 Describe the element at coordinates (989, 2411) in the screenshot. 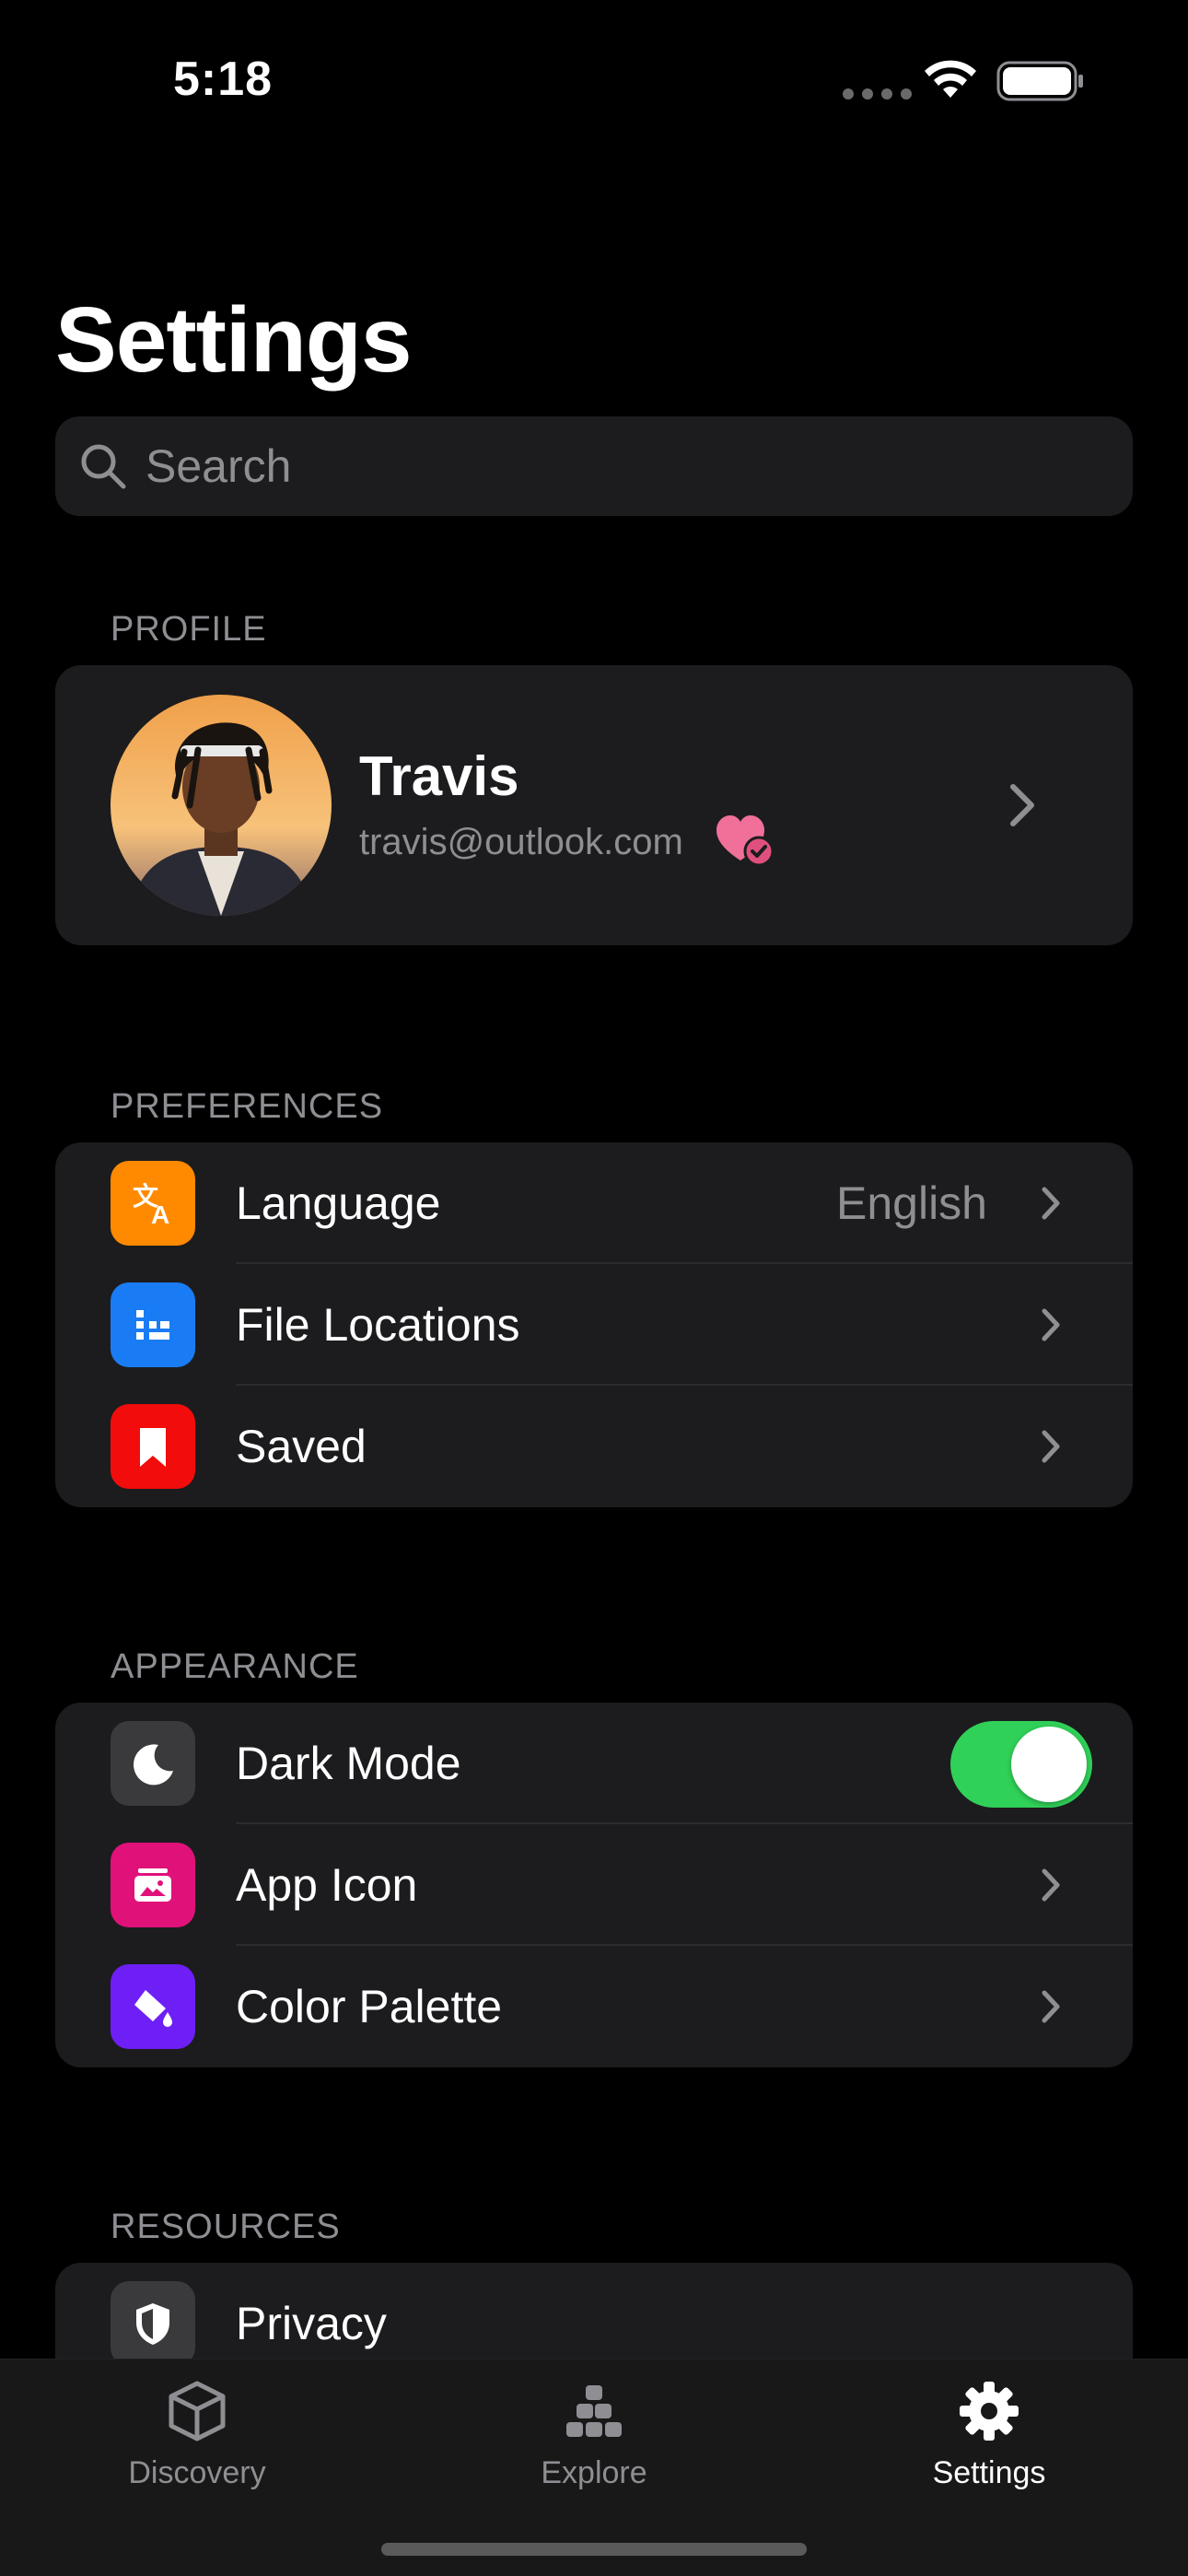

I see `gear-icon` at that location.